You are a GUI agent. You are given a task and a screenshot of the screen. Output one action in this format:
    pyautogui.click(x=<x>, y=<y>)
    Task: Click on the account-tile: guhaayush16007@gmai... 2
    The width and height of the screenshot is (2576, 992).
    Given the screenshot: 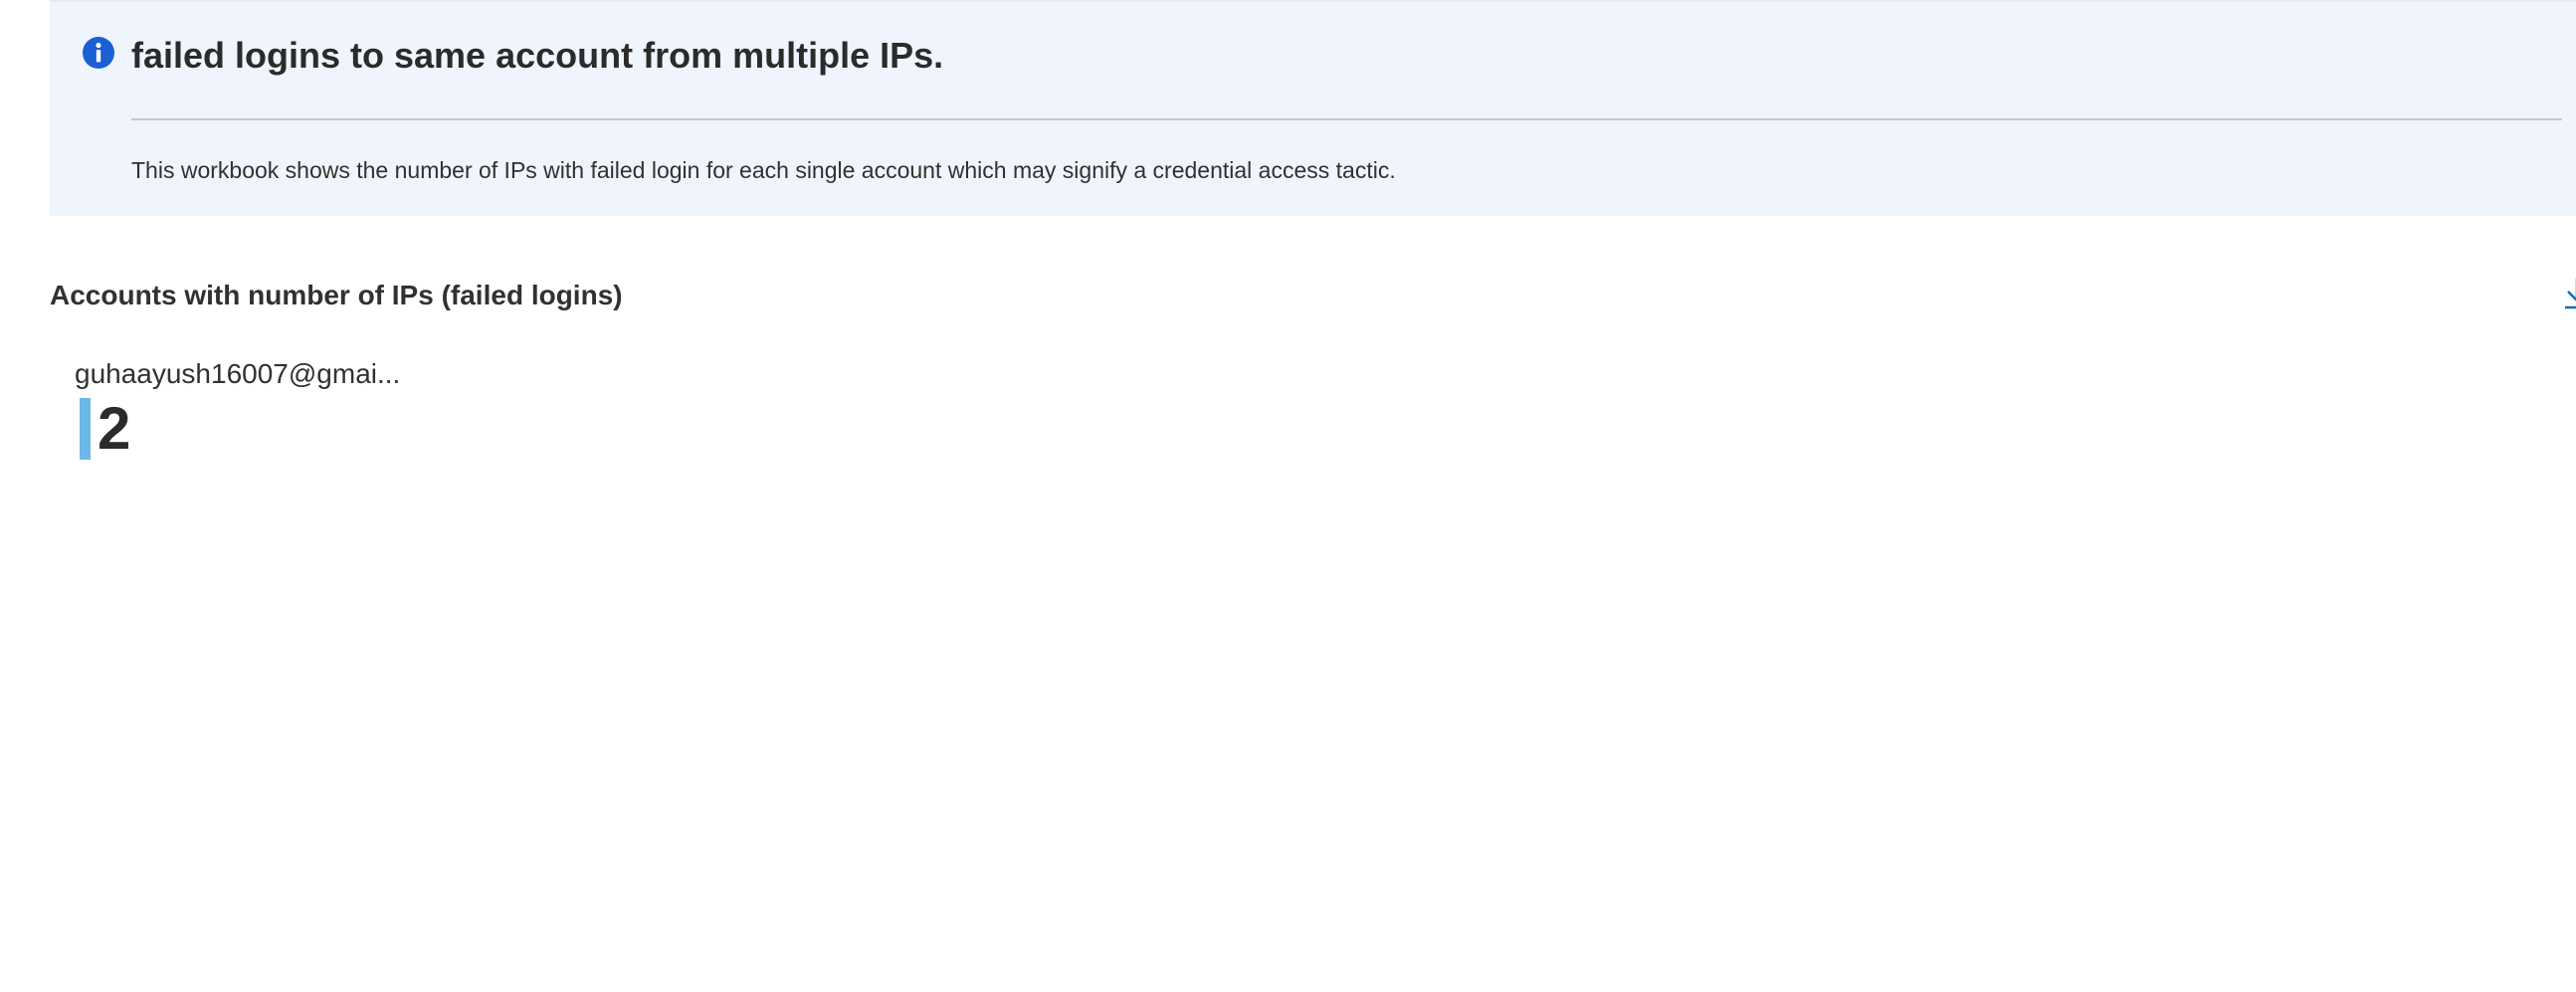 What is the action you would take?
    pyautogui.click(x=264, y=409)
    